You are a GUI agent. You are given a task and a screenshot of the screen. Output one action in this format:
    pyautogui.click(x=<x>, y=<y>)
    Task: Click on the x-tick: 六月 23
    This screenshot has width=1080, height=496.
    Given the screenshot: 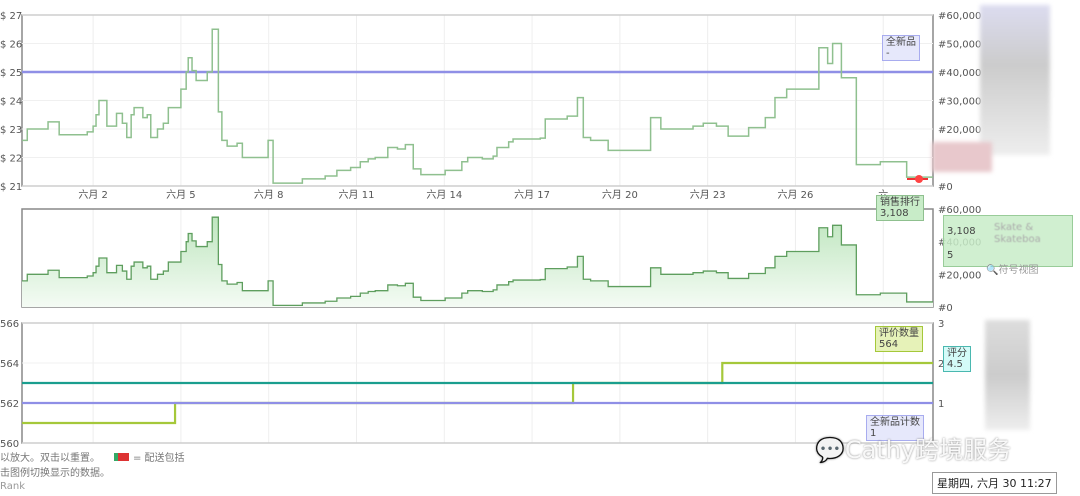 What is the action you would take?
    pyautogui.click(x=708, y=195)
    